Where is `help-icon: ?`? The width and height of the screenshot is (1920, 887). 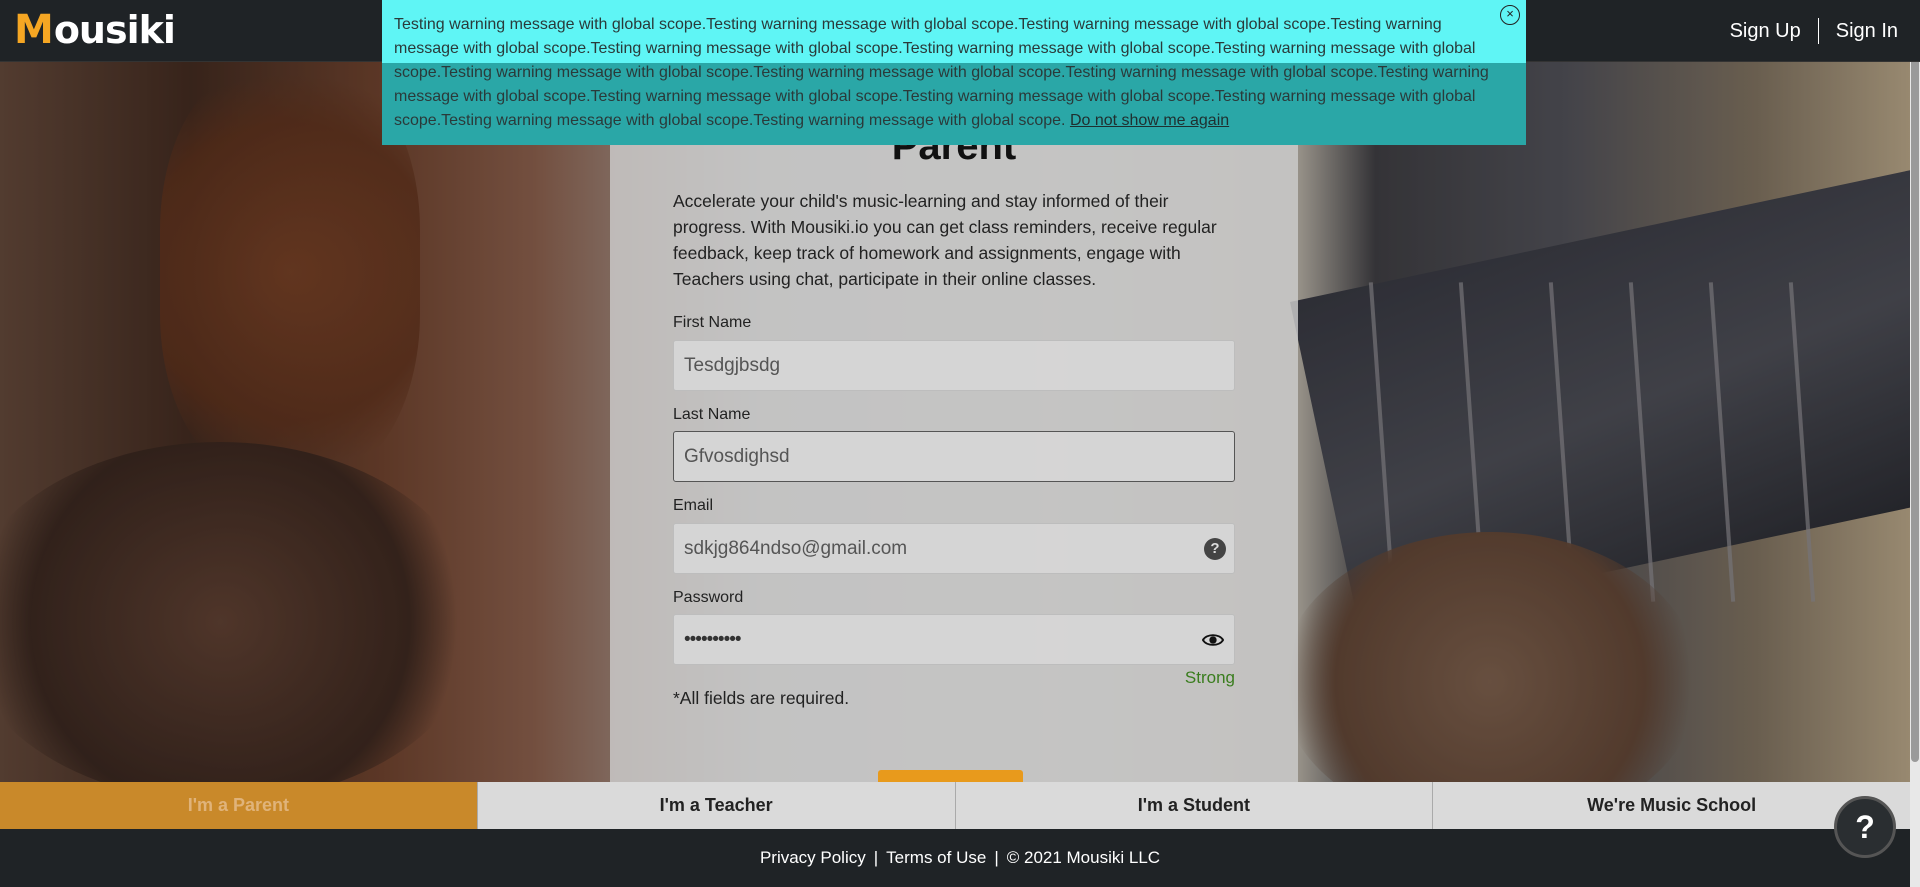 help-icon: ? is located at coordinates (1215, 549).